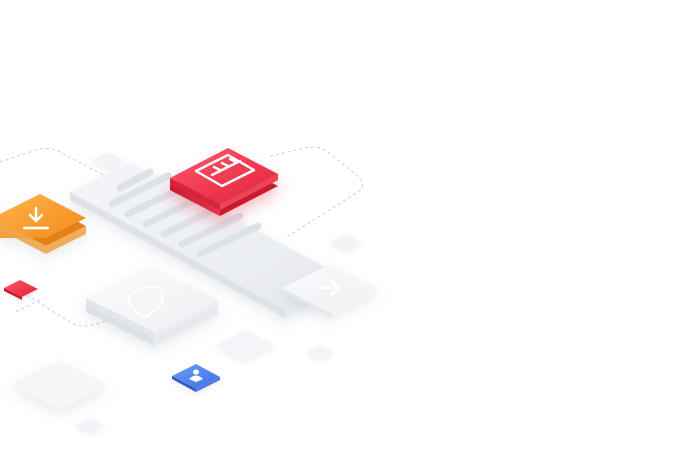  What do you see at coordinates (152, 306) in the screenshot?
I see `shield-tile` at bounding box center [152, 306].